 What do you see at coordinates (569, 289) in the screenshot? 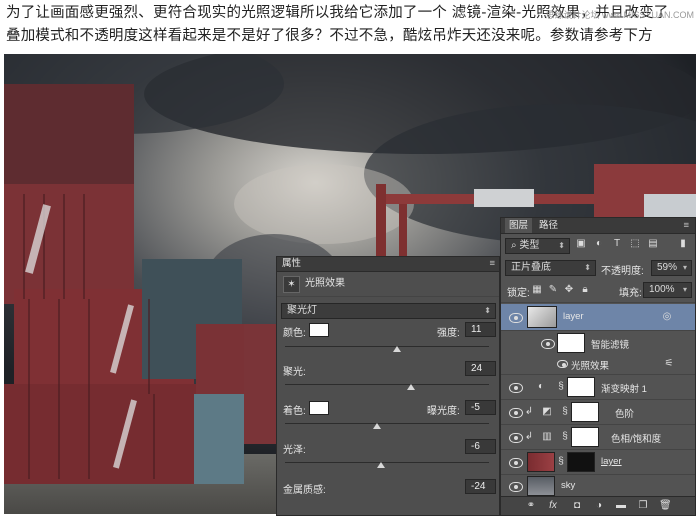
I see `lock-position-icon: ✥` at bounding box center [569, 289].